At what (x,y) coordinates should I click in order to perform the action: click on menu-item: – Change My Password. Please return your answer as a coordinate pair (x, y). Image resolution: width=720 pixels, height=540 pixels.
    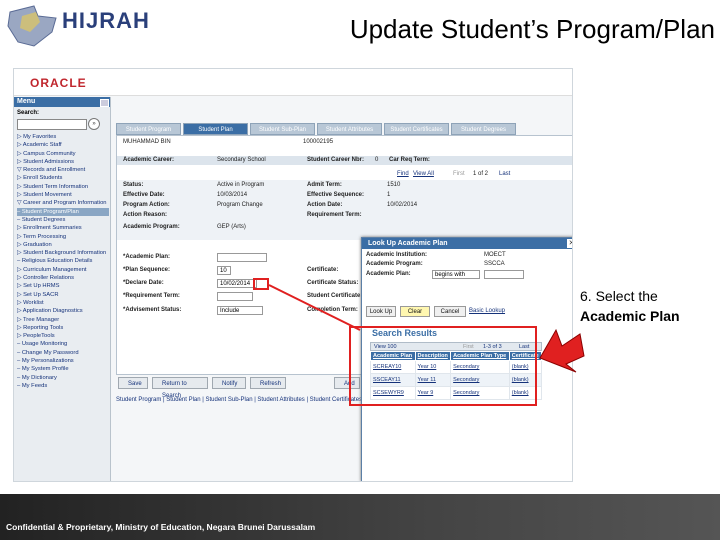
    Looking at the image, I should click on (63, 353).